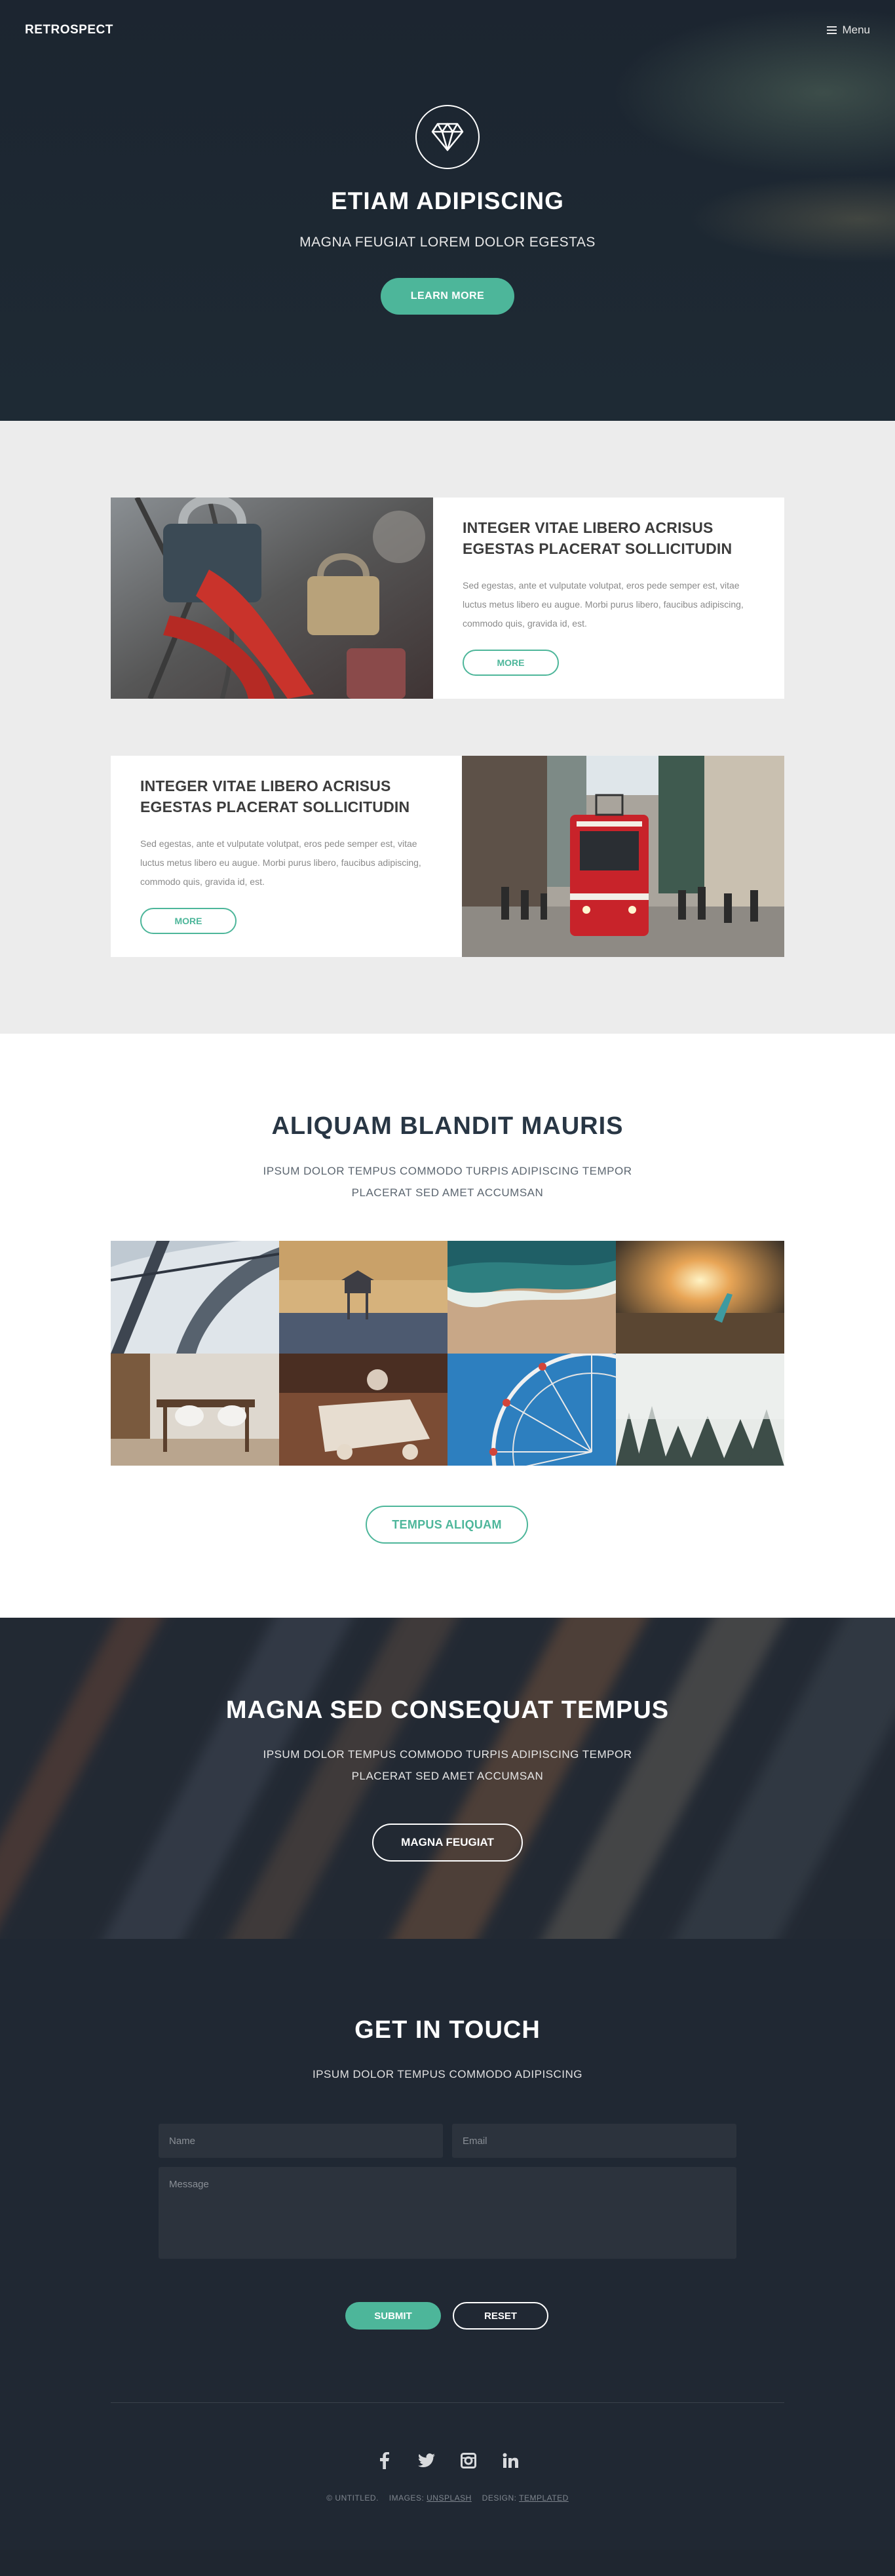  I want to click on hamburger-icon, so click(832, 30).